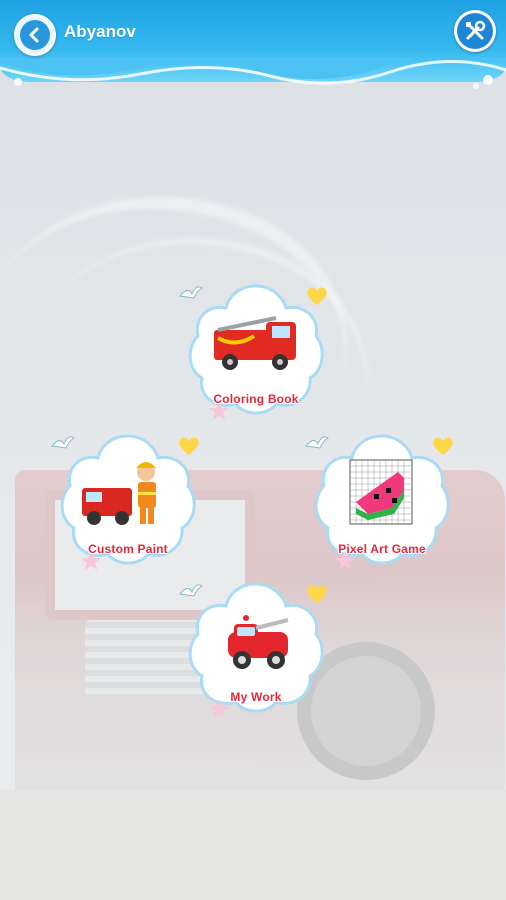 The height and width of the screenshot is (900, 506). What do you see at coordinates (382, 549) in the screenshot?
I see `menu-item-label: Pixel Art Game` at bounding box center [382, 549].